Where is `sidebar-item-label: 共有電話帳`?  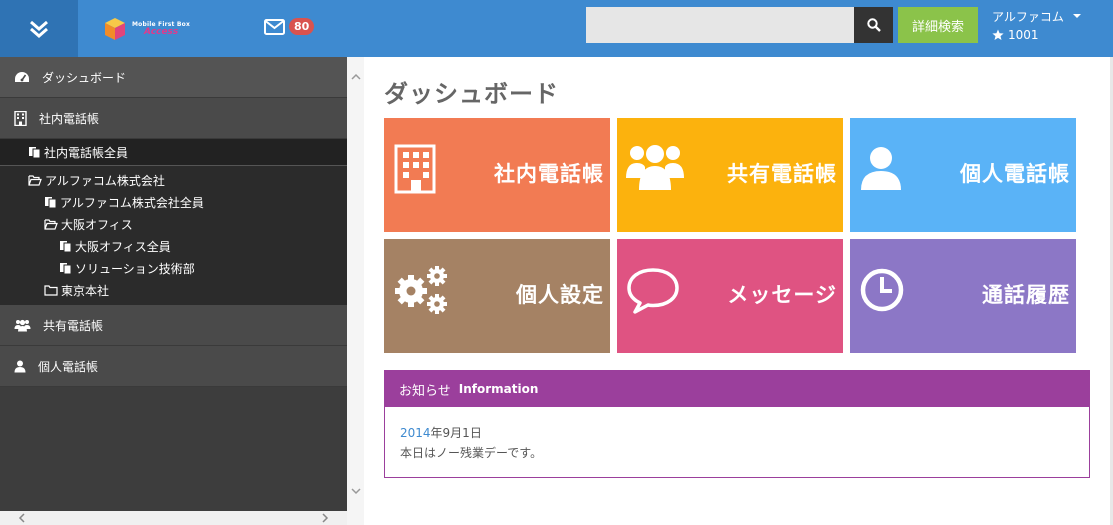
sidebar-item-label: 共有電話帳 is located at coordinates (73, 325).